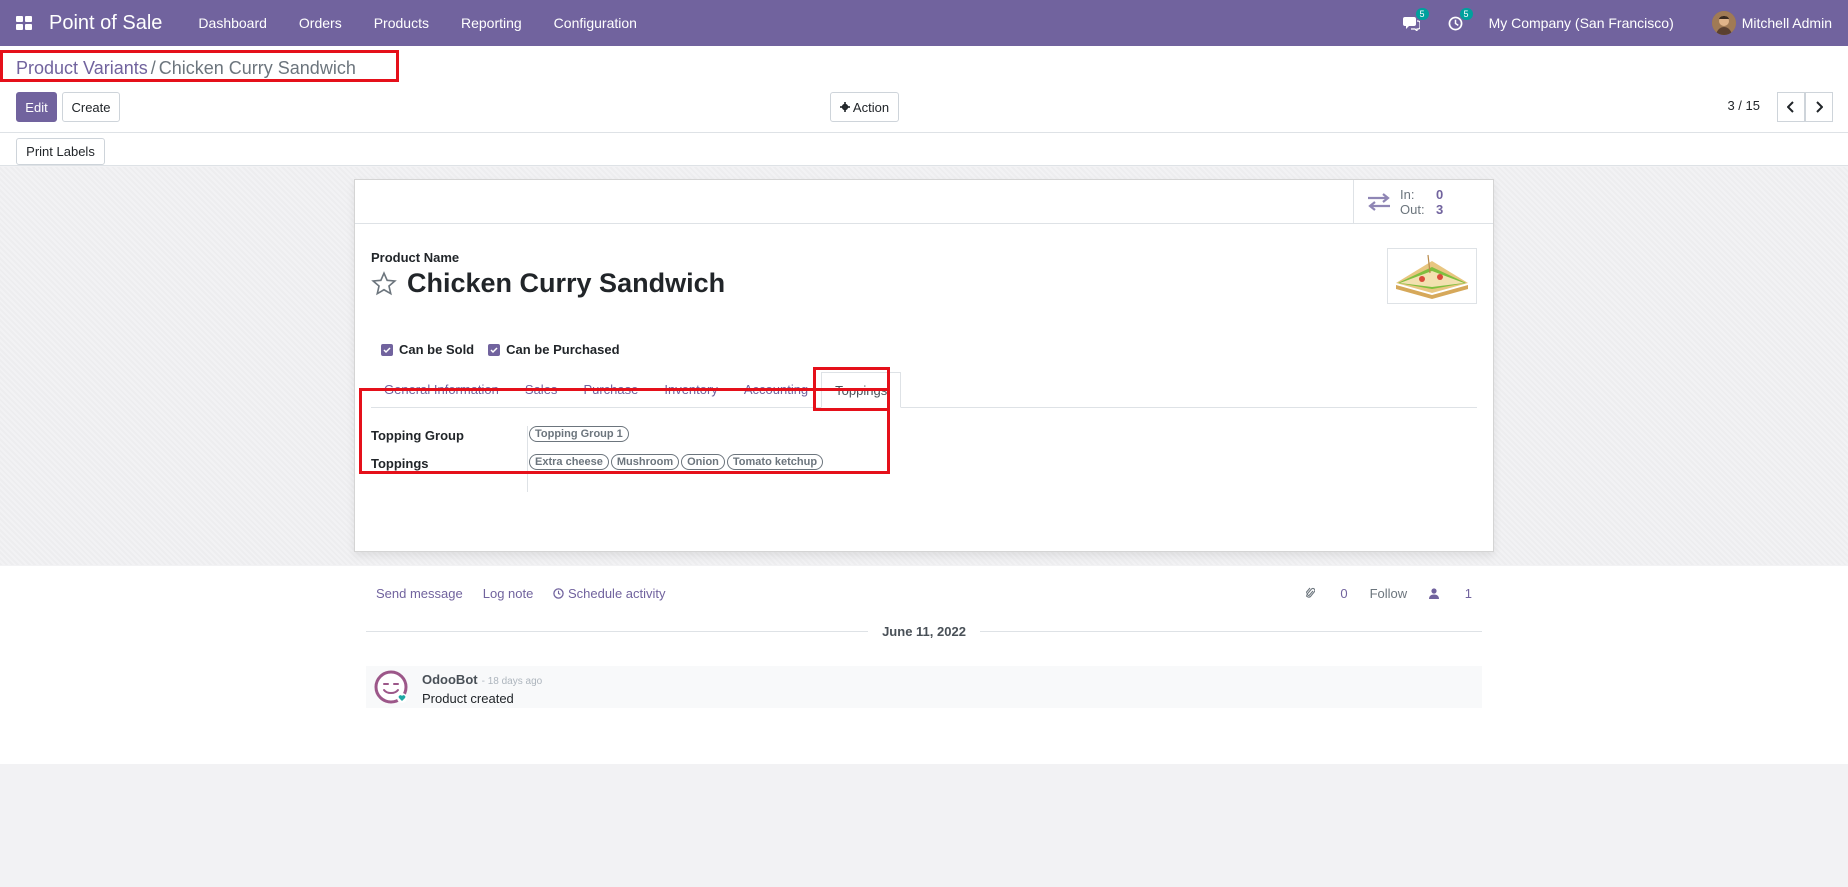 Image resolution: width=1848 pixels, height=887 pixels. I want to click on can-be-sold-checkbox, so click(387, 349).